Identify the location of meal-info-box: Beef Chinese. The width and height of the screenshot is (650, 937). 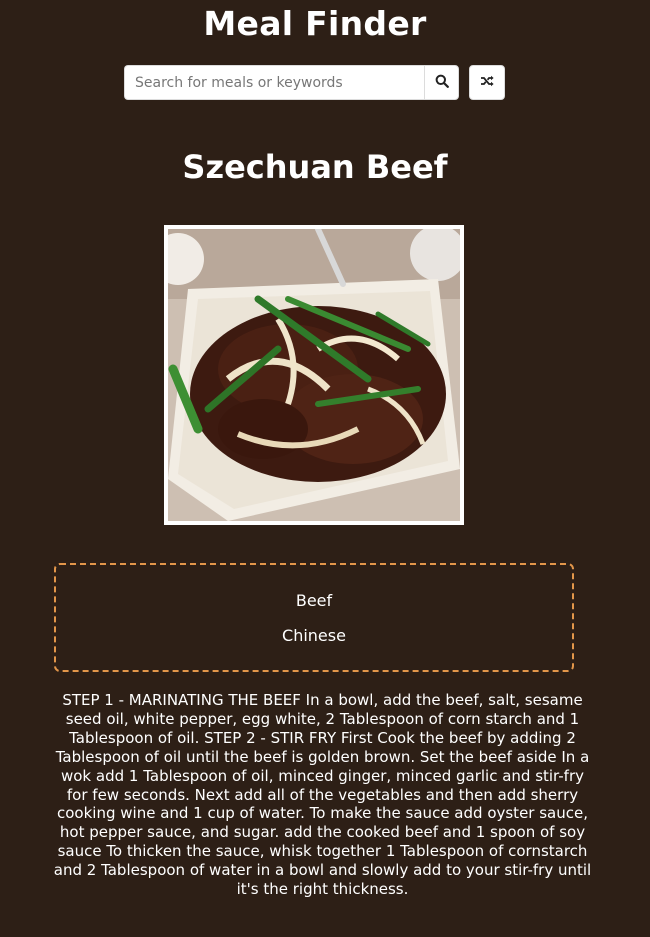
(314, 617).